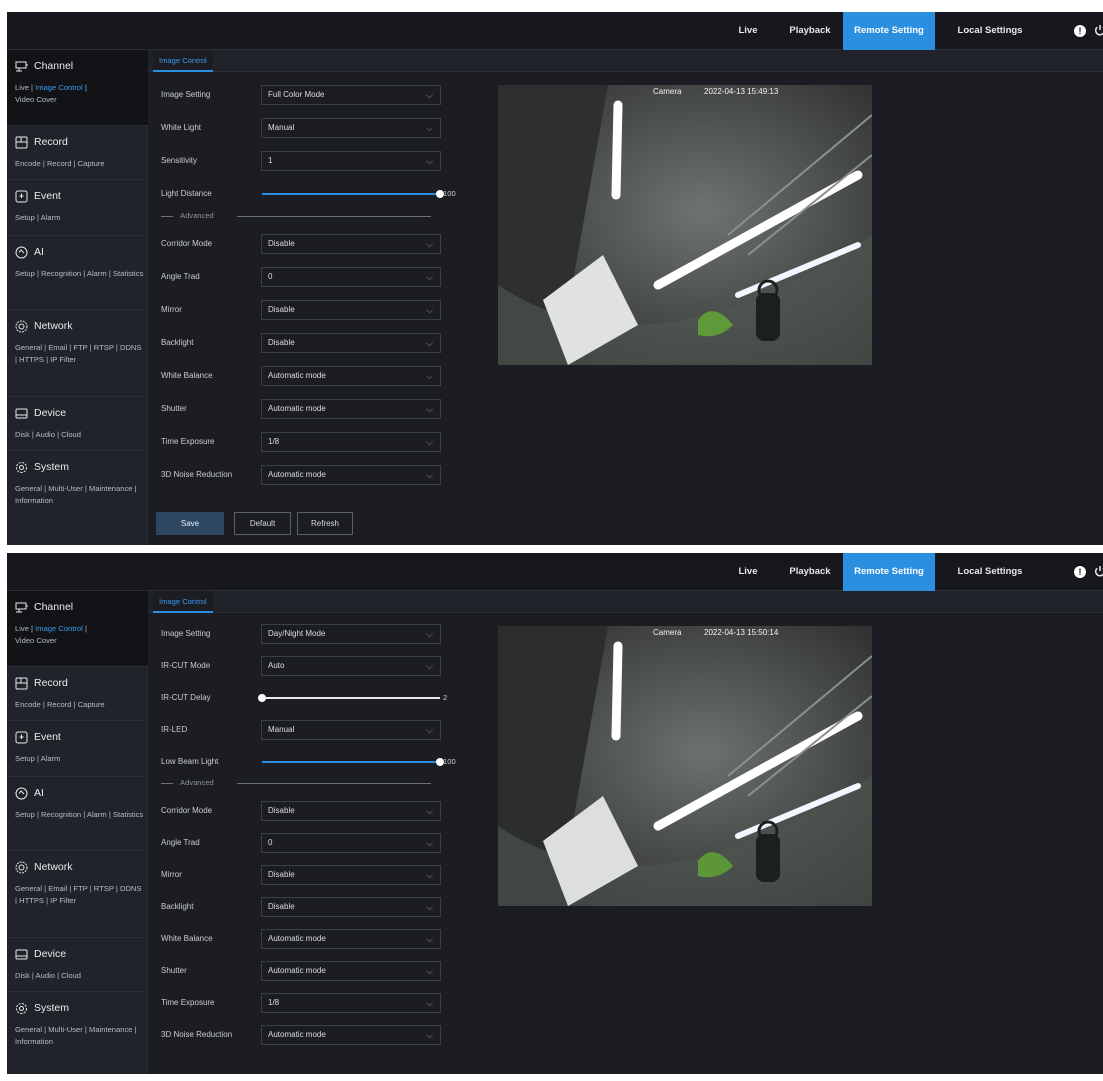 This screenshot has height=1081, width=1103. I want to click on row-angle-trad: Angle Trad 0 ⌵, so click(306, 277).